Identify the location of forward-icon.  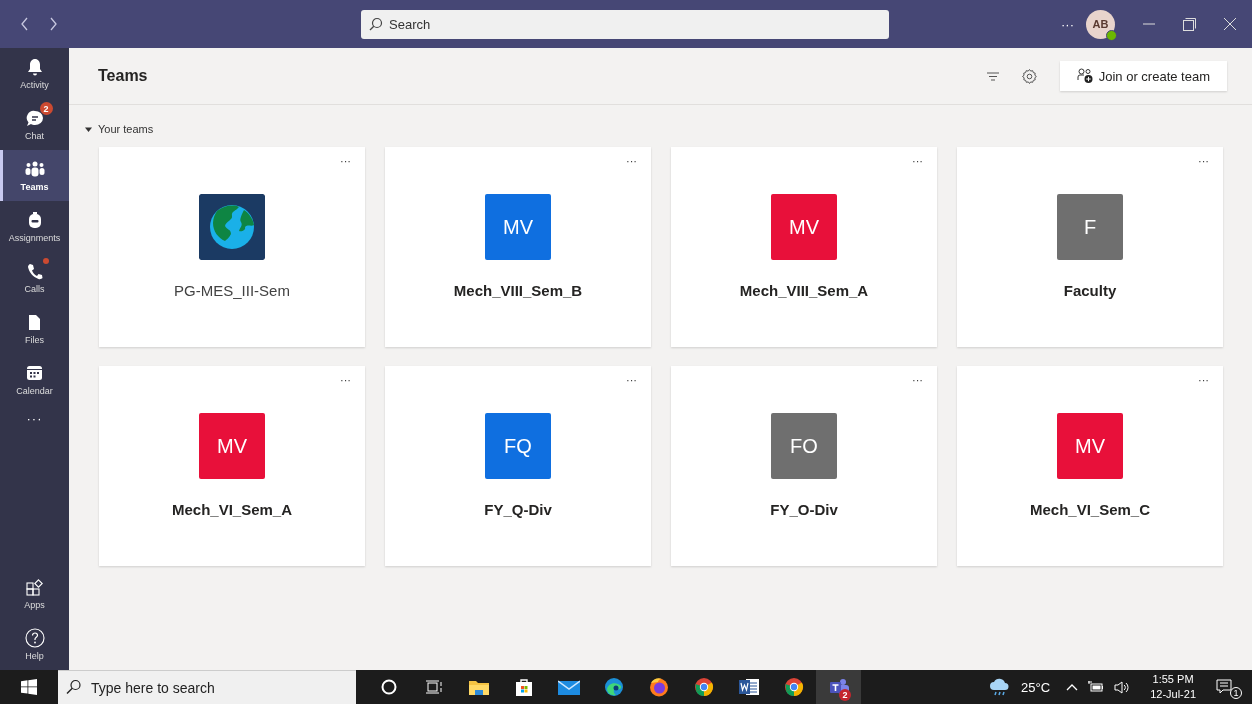
(53, 24).